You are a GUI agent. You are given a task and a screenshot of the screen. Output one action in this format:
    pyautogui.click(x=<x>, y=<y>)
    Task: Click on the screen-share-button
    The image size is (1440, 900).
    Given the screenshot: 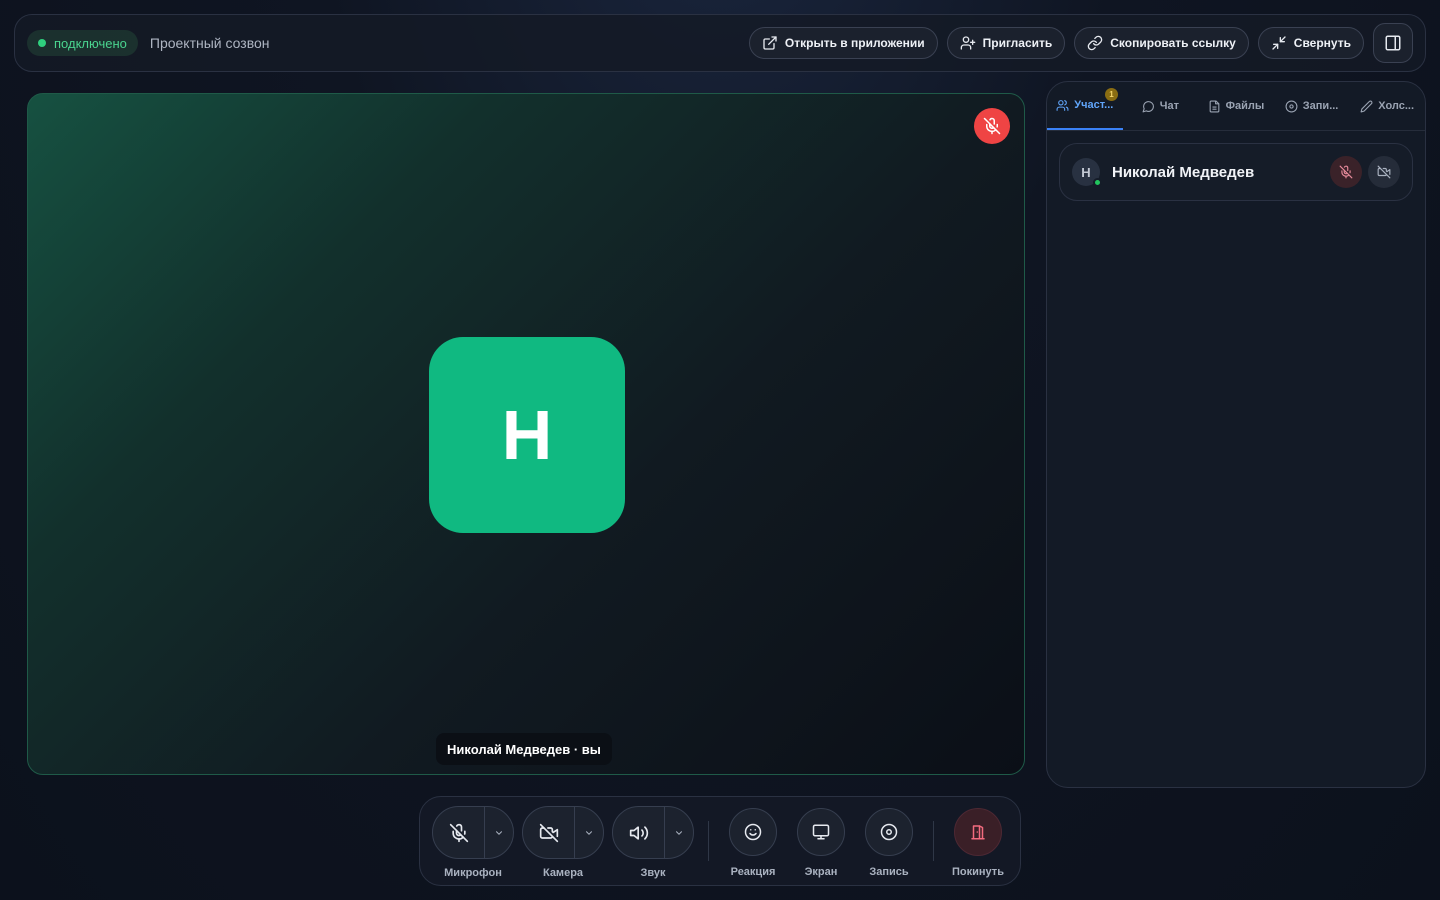 What is the action you would take?
    pyautogui.click(x=821, y=832)
    